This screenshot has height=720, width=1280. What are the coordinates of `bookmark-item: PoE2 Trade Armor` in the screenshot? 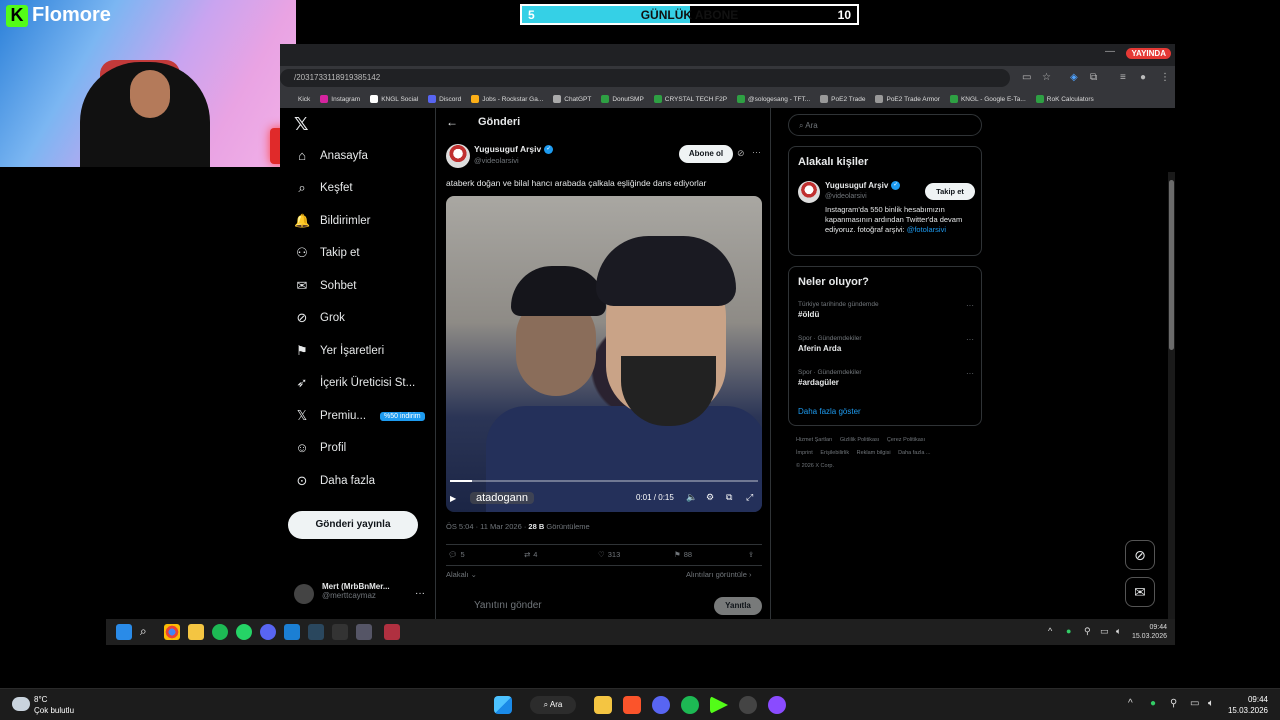 It's located at (907, 99).